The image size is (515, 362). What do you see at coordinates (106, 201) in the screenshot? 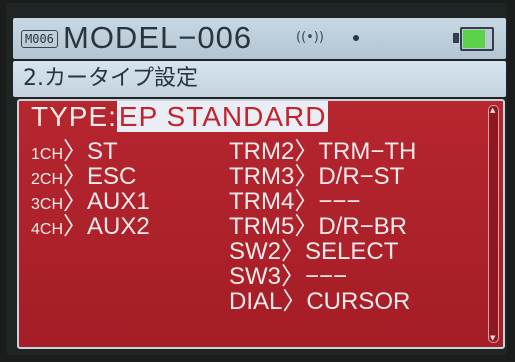
I see `channel-function: 〉AUX1` at bounding box center [106, 201].